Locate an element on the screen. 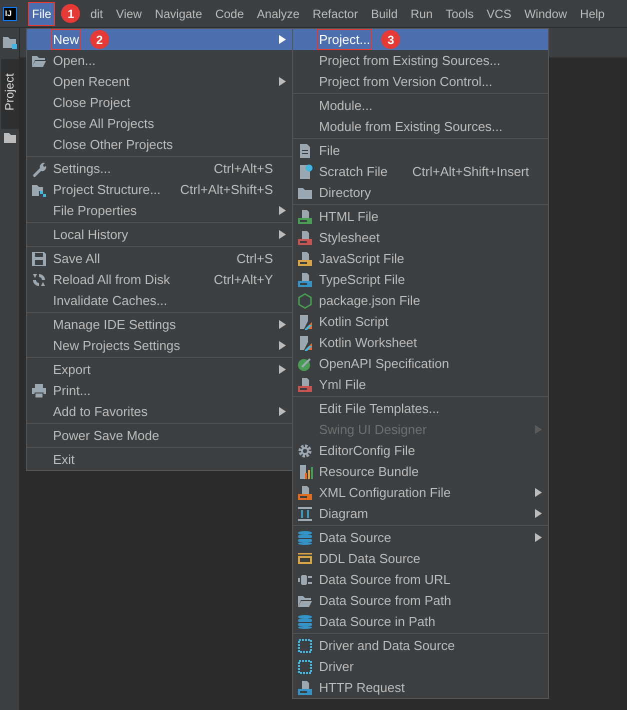 This screenshot has width=627, height=710. menu-item: Kotlin Worksheet is located at coordinates (420, 342).